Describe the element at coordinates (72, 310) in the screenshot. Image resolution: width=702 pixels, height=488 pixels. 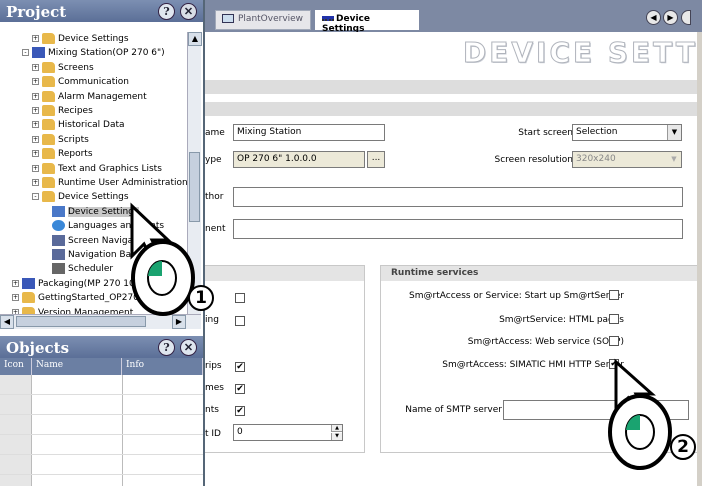
I see `tree-item: + Version Management` at that location.